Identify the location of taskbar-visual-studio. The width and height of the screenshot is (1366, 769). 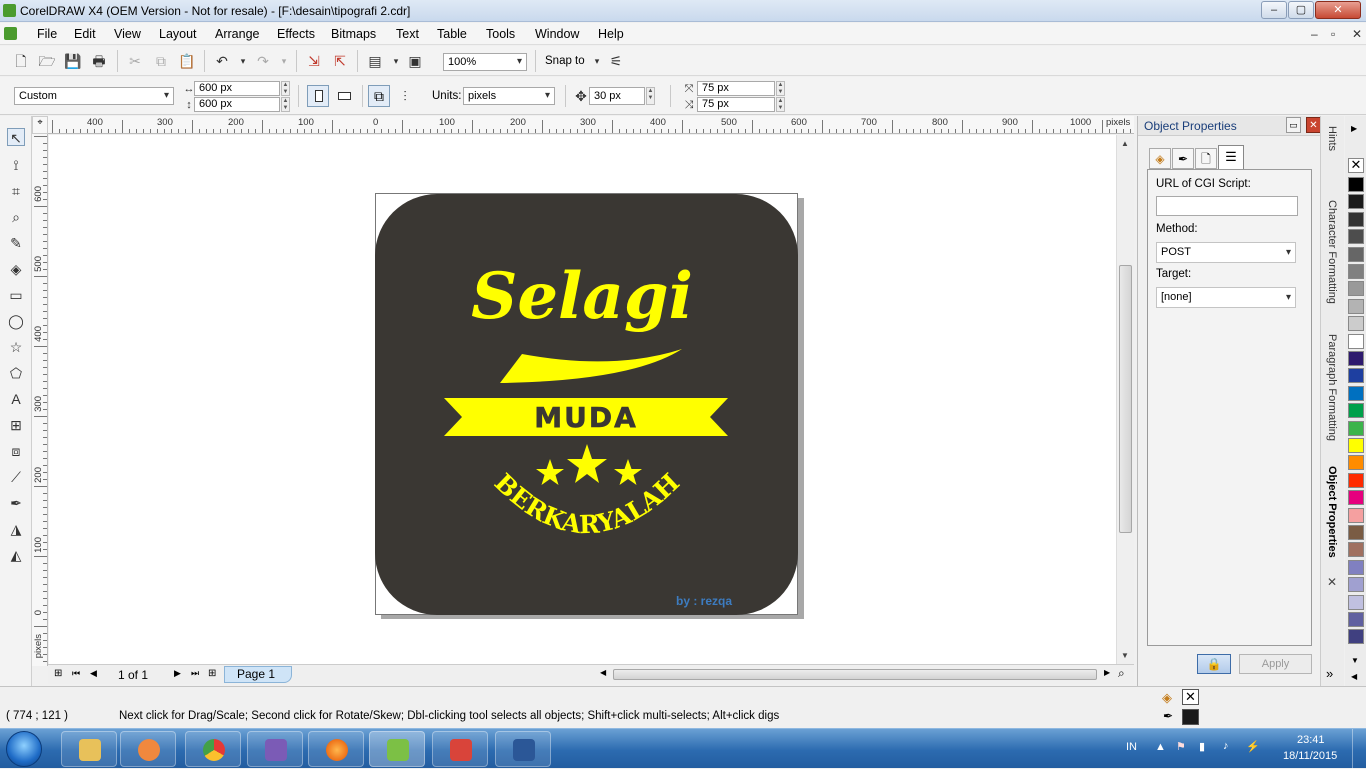
(275, 749).